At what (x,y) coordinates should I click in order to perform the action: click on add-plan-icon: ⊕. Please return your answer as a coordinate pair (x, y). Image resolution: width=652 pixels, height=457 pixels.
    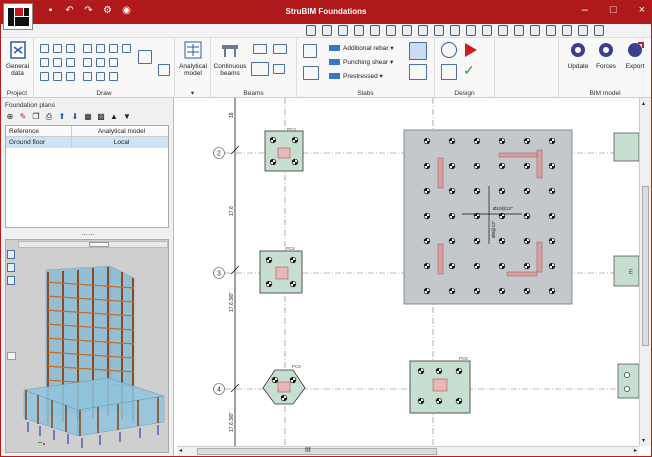
    Looking at the image, I should click on (10, 117).